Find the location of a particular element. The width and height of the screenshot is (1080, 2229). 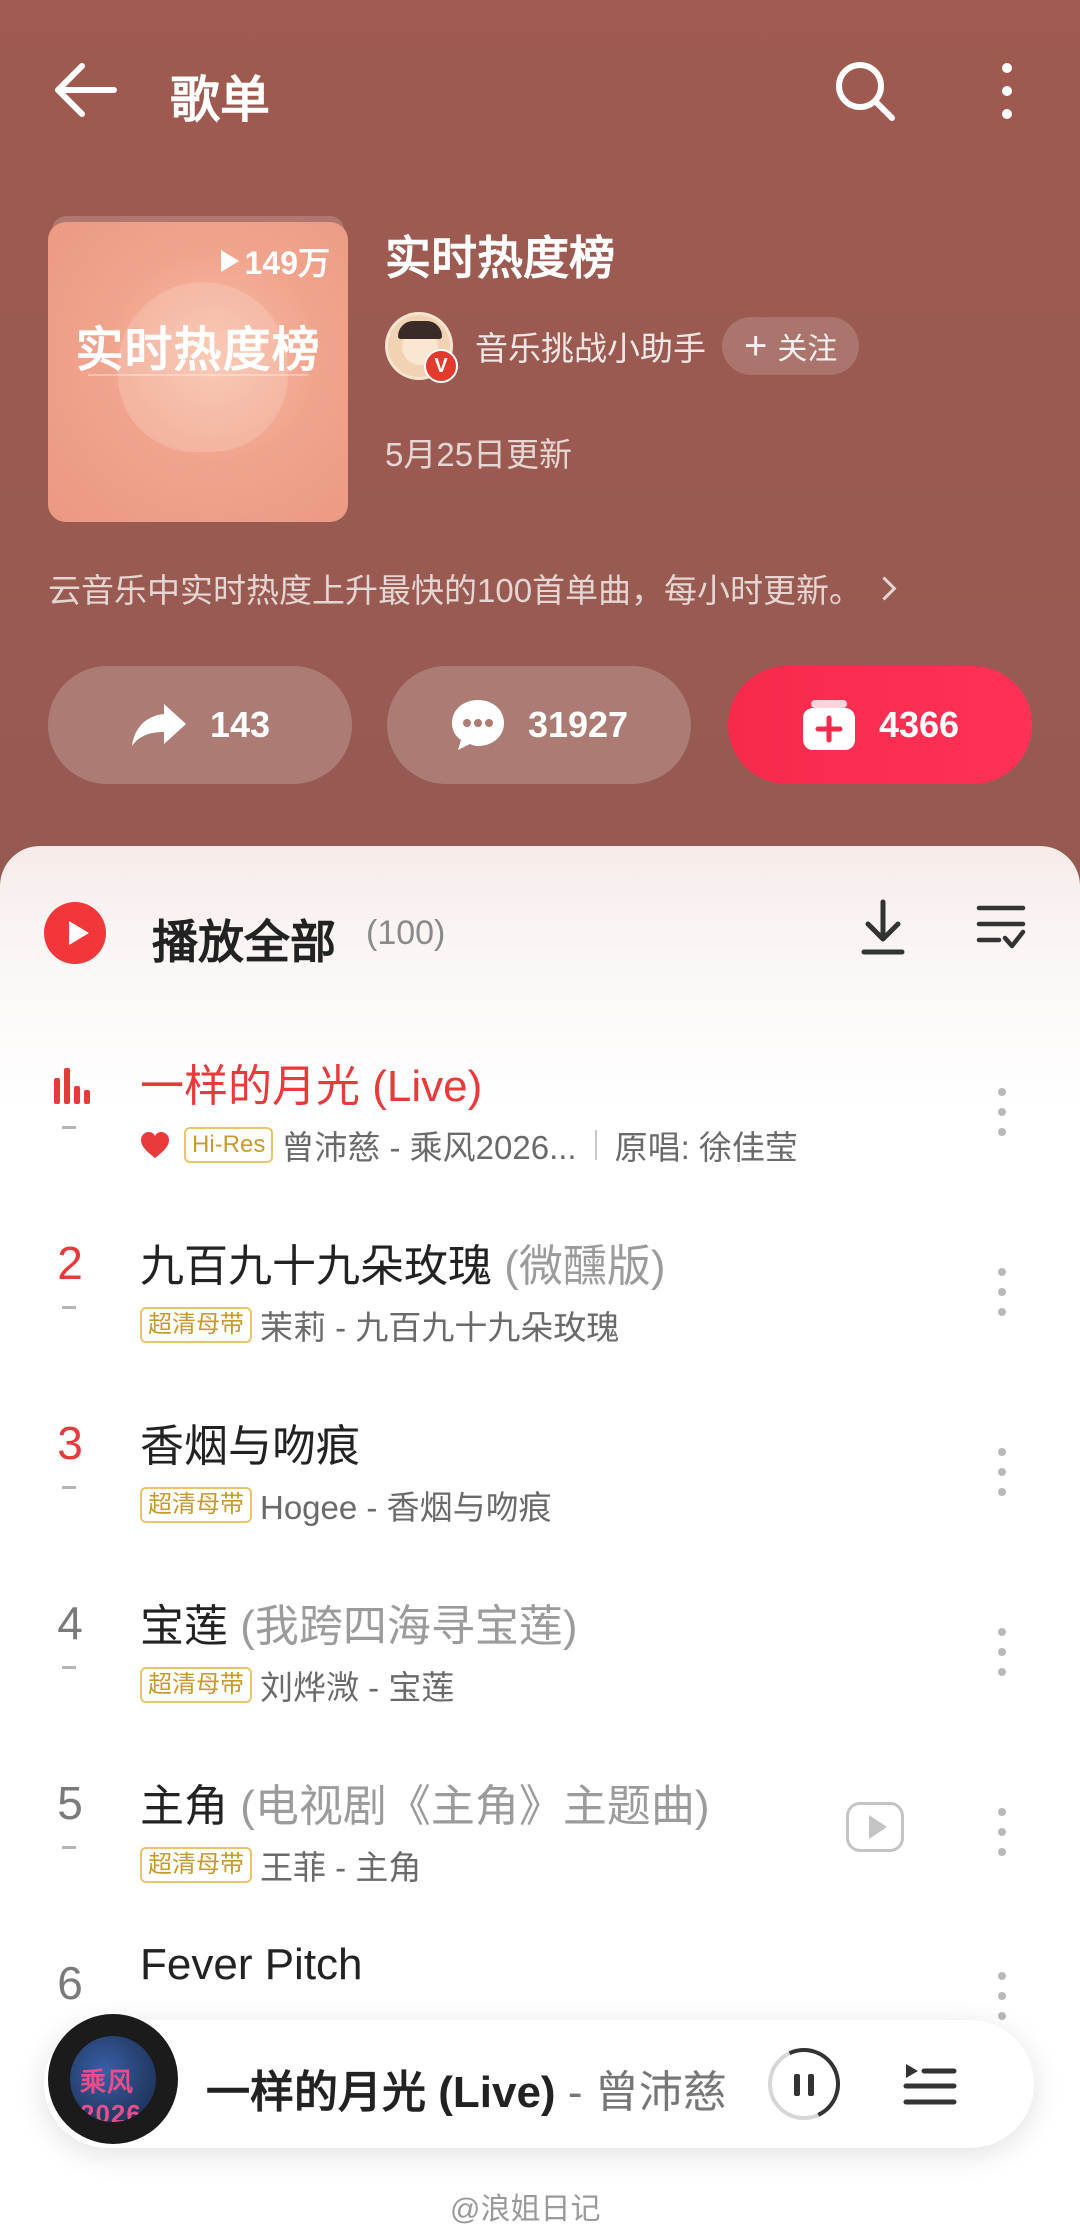

mini-player-disc: 乘风2026 is located at coordinates (113, 2079).